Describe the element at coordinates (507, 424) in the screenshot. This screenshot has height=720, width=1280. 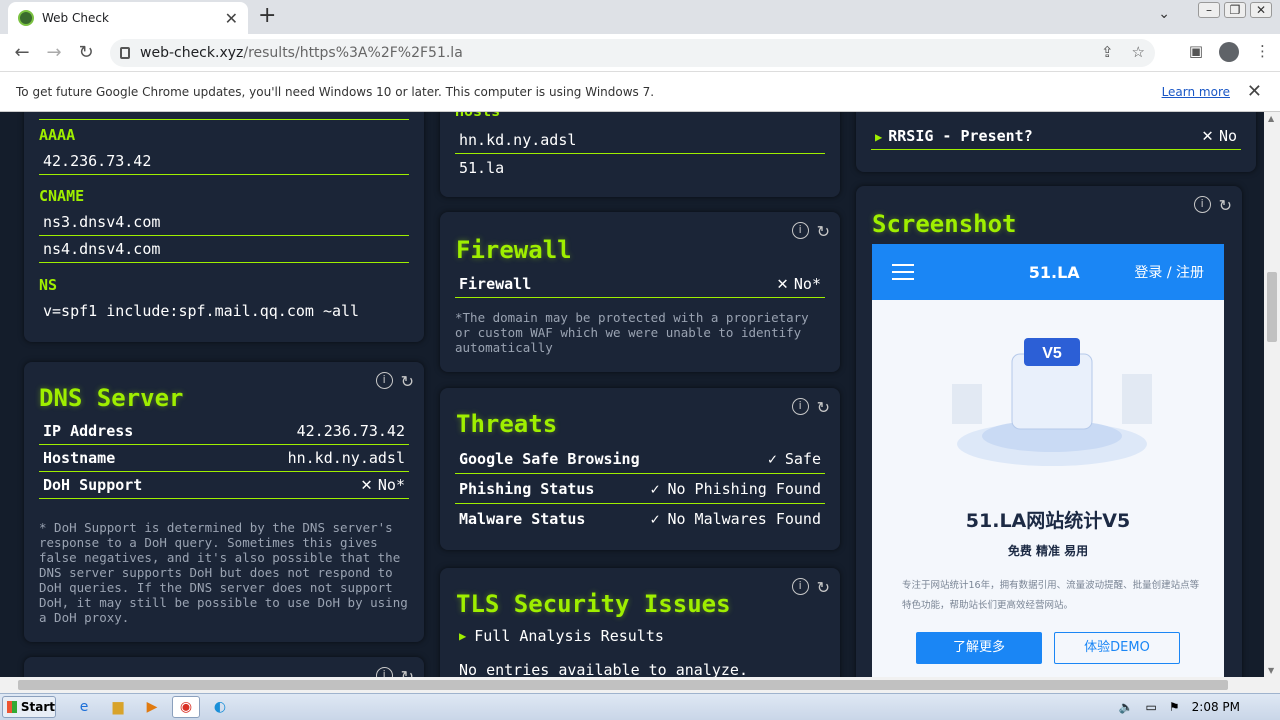
I see `card-title: Threats` at that location.